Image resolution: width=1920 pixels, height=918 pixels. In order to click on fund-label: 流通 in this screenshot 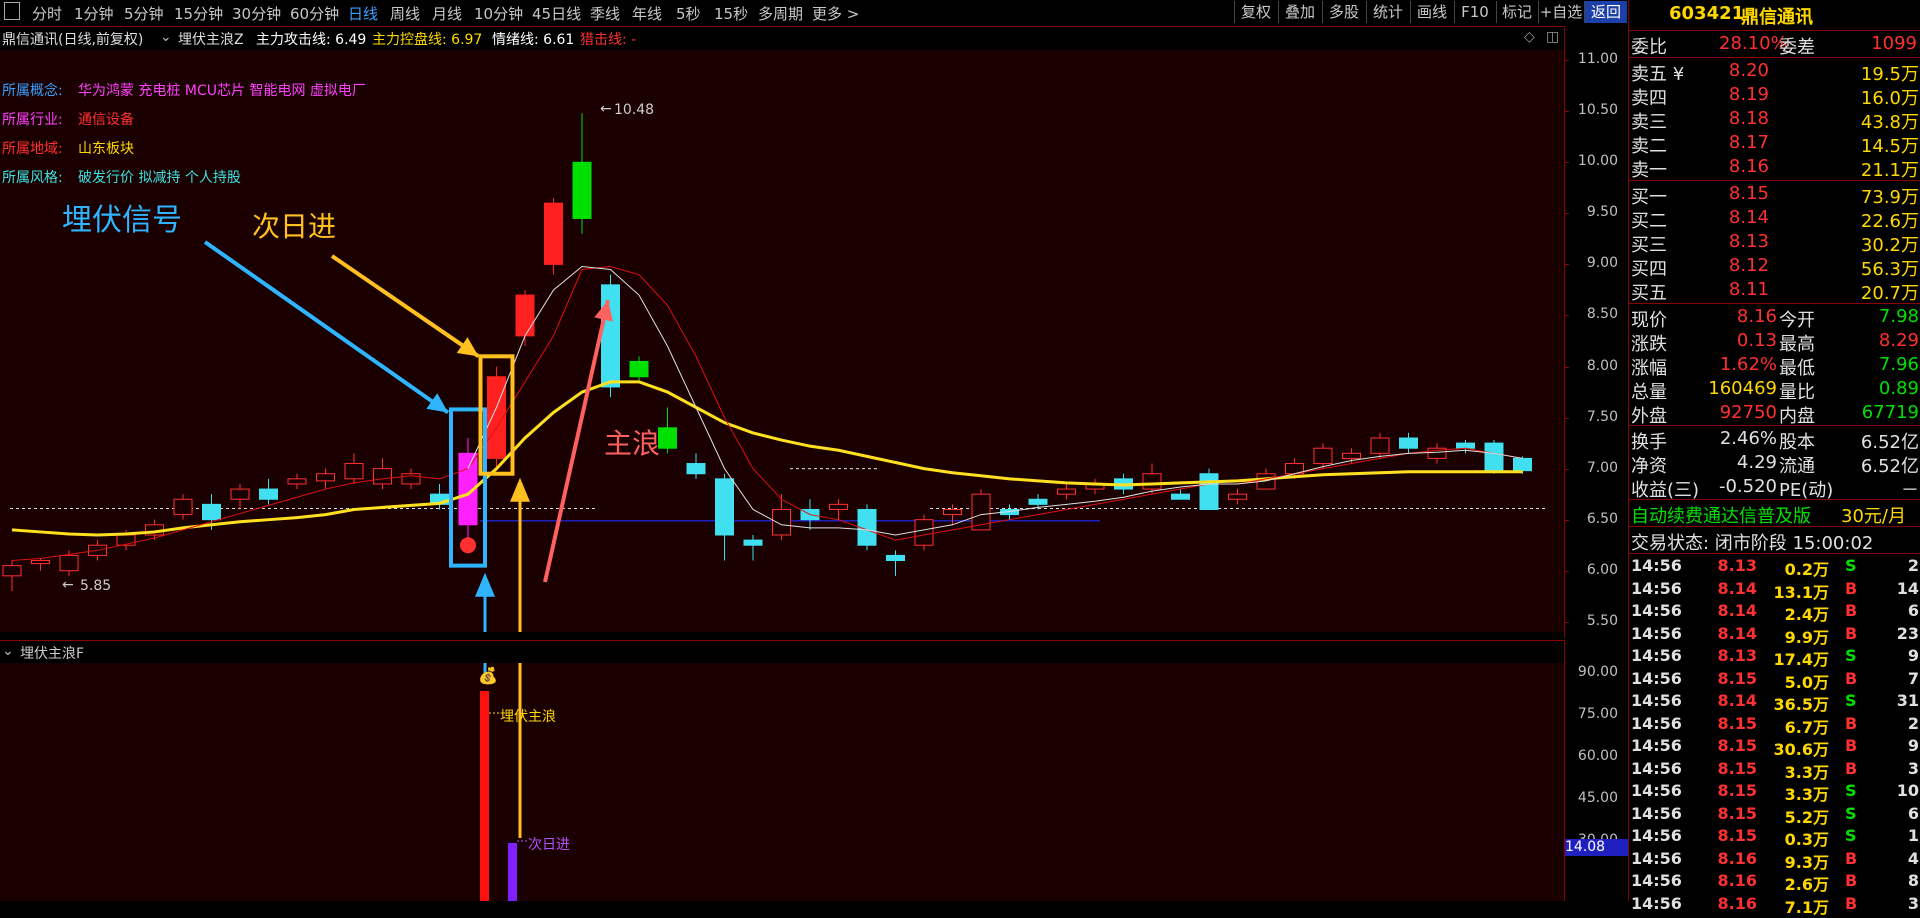, I will do `click(1797, 466)`.